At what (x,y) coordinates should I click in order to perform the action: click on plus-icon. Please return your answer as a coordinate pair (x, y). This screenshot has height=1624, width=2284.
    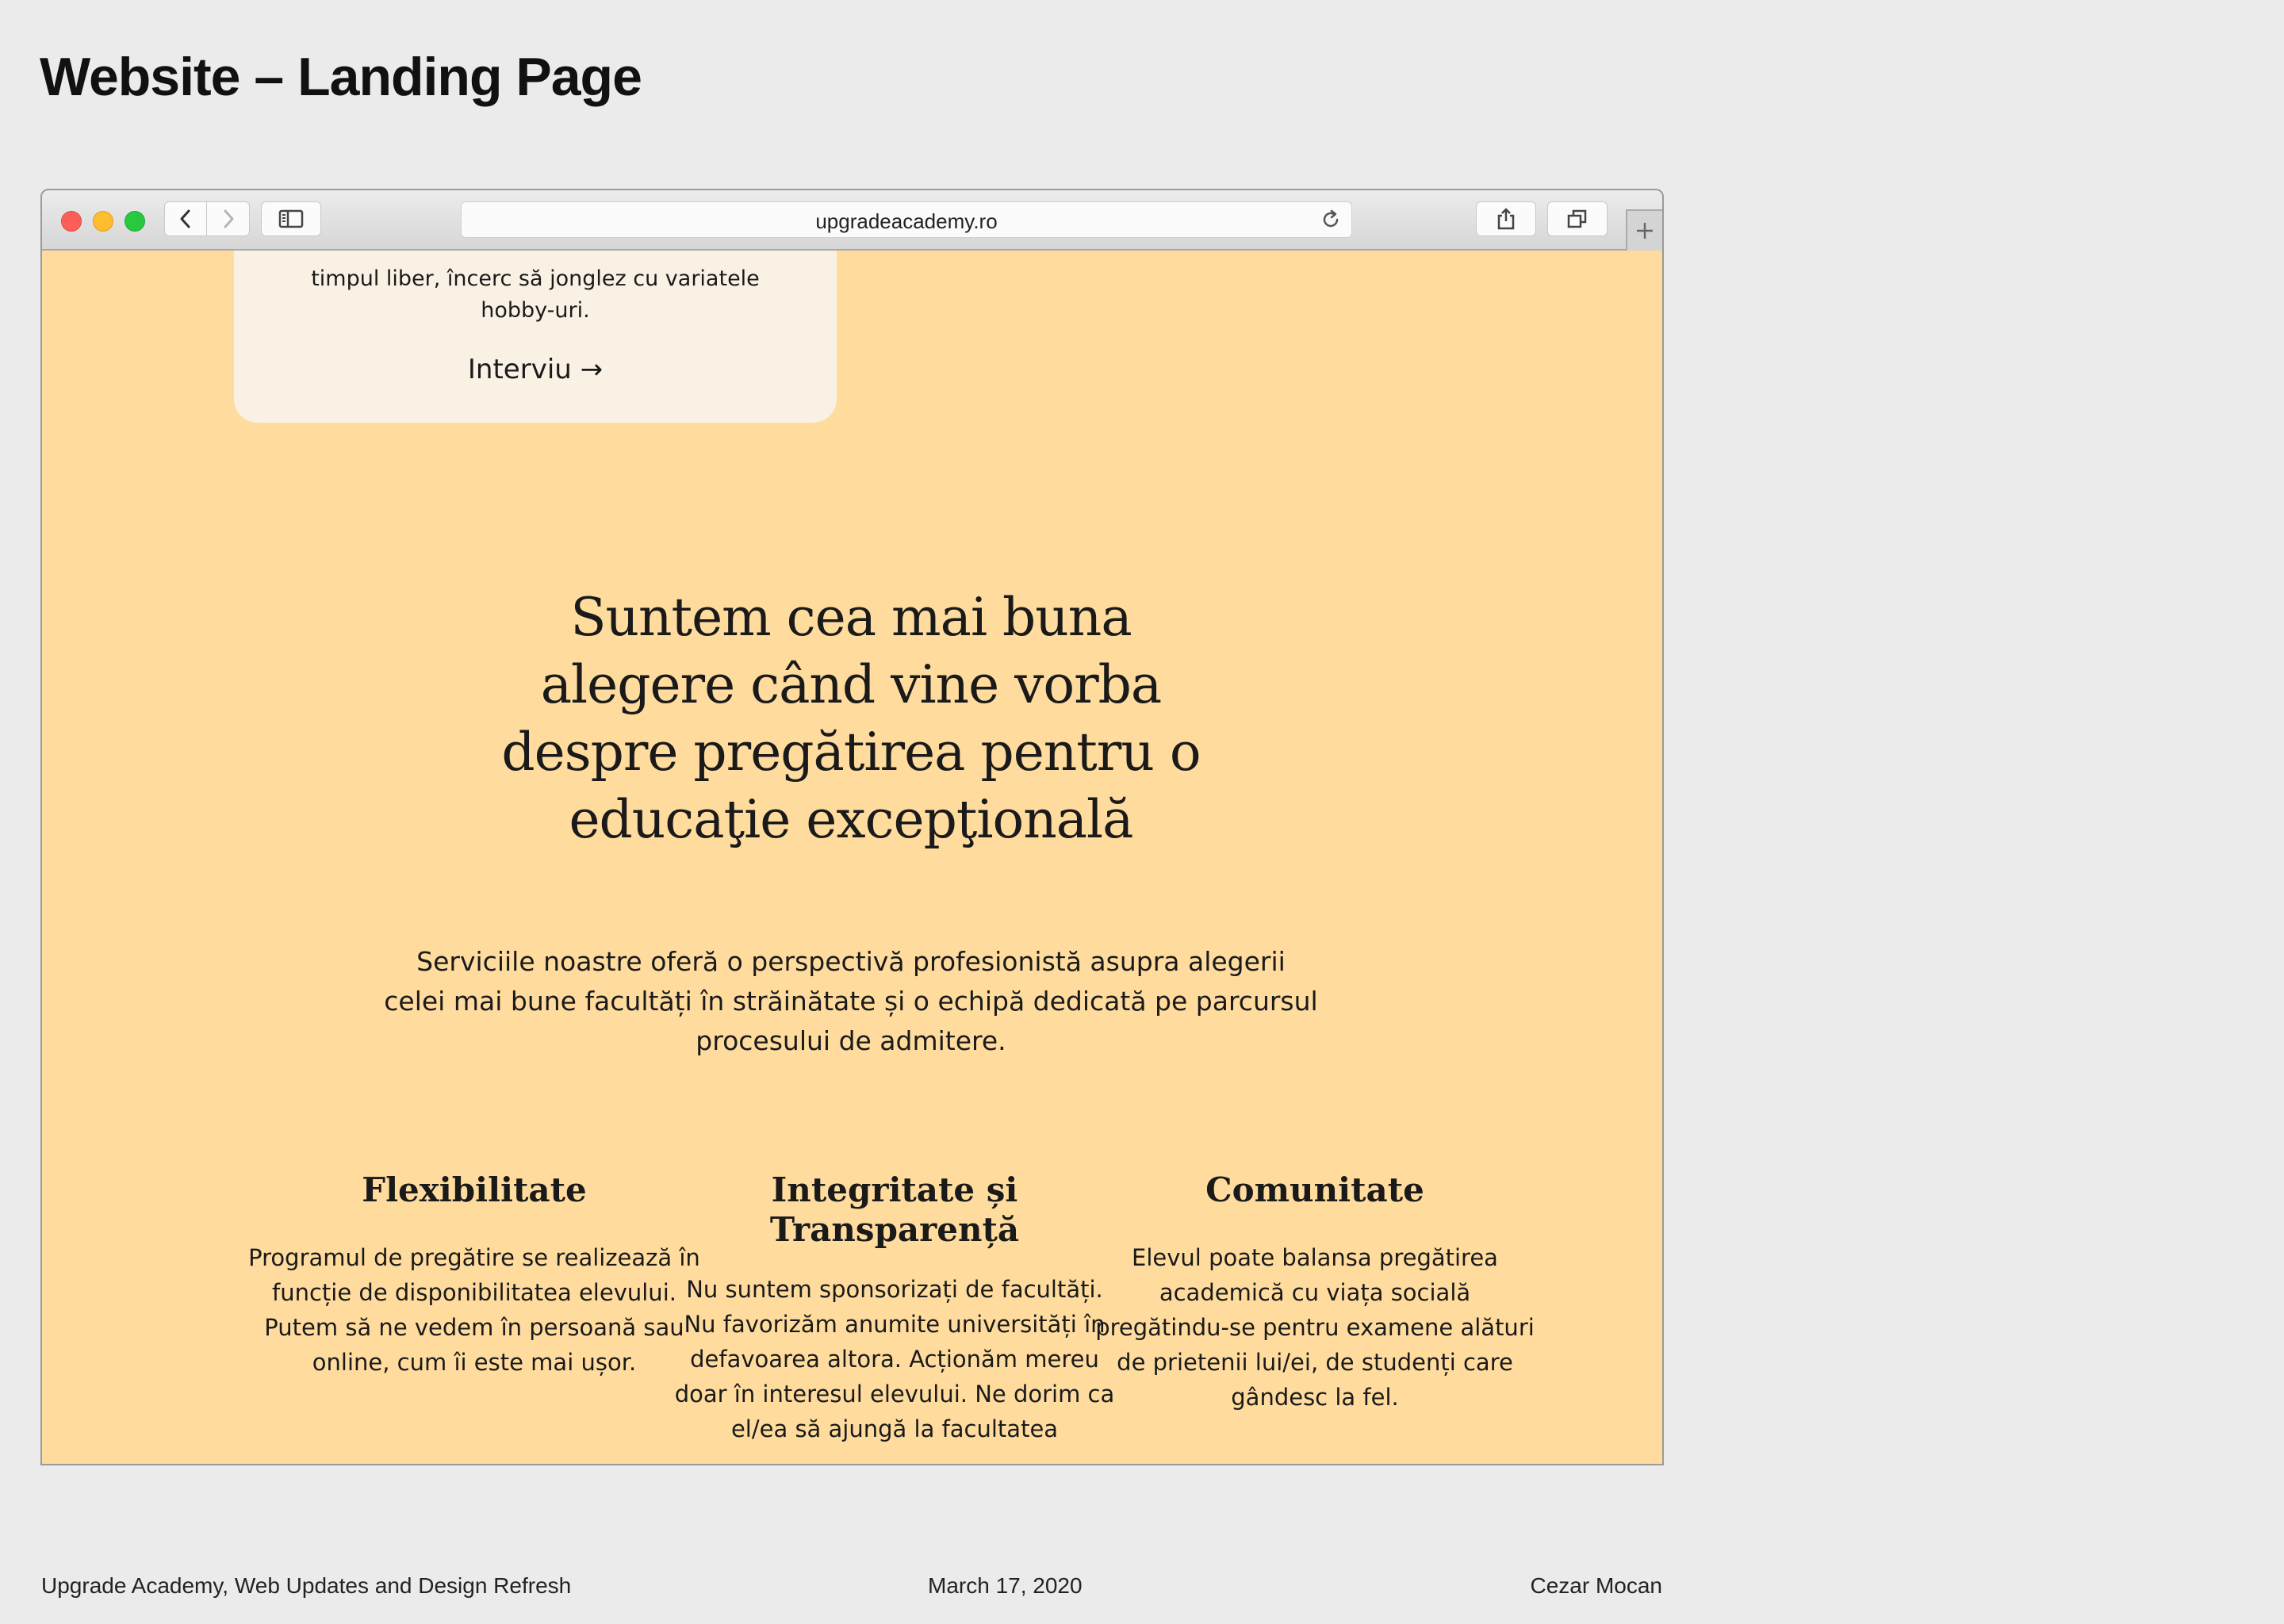
    Looking at the image, I should click on (1645, 231).